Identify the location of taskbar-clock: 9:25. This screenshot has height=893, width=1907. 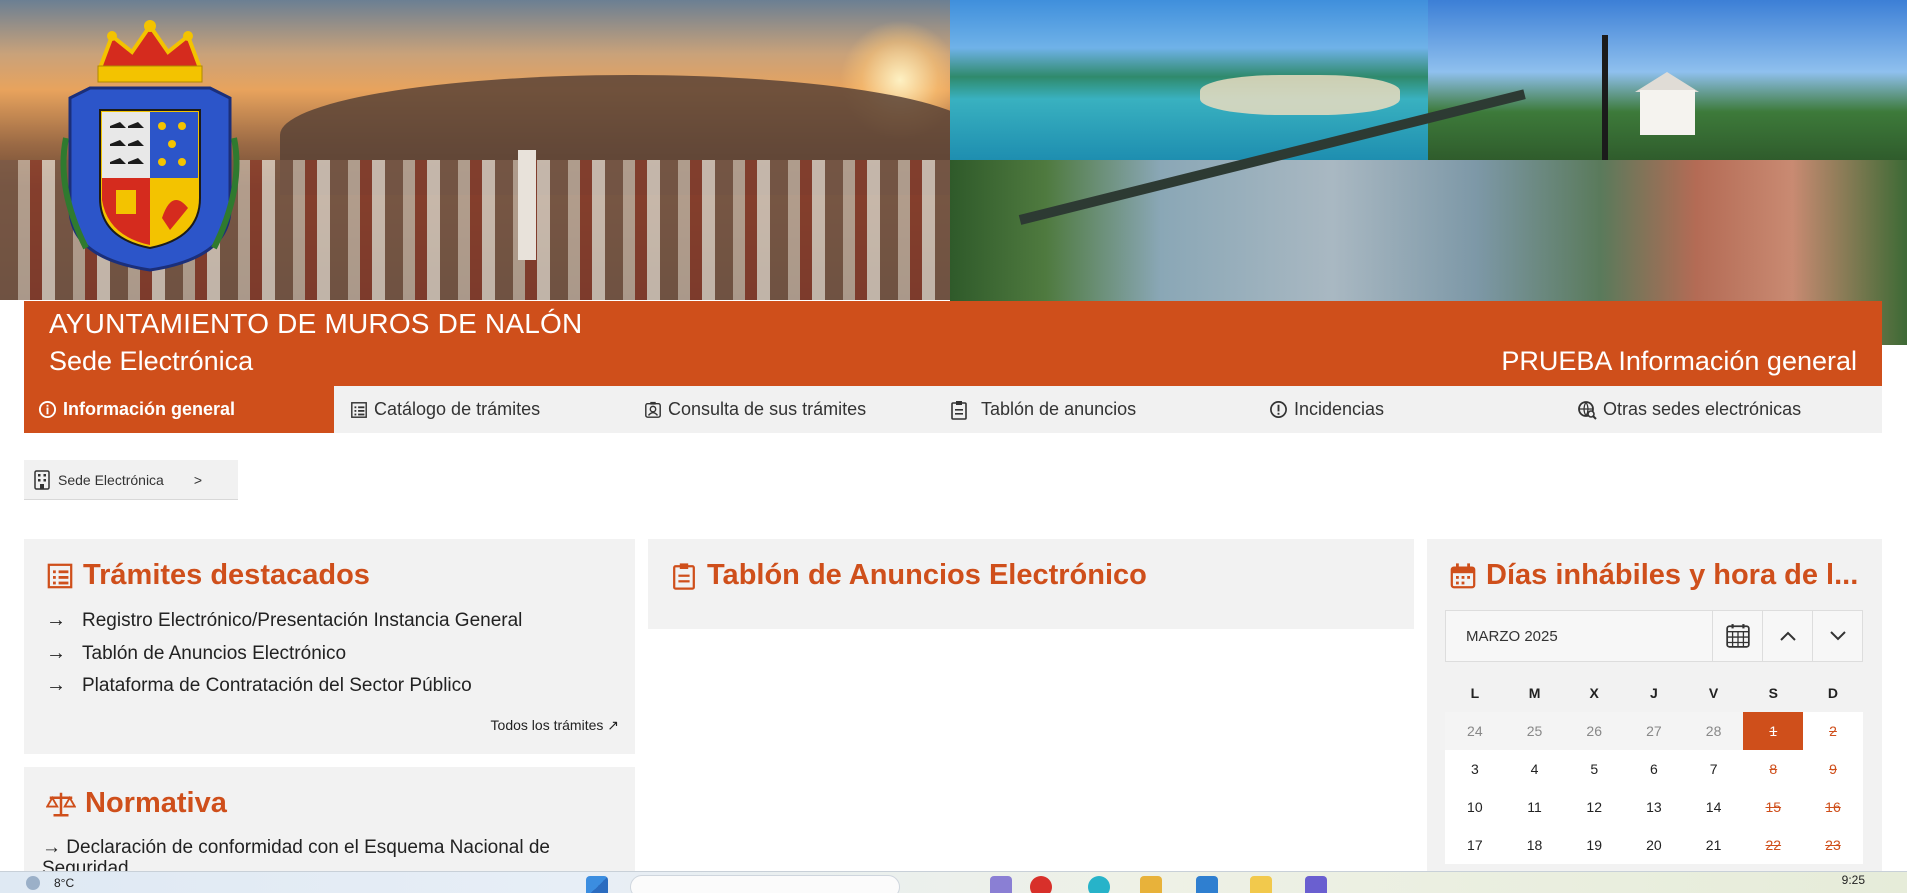
(1853, 880).